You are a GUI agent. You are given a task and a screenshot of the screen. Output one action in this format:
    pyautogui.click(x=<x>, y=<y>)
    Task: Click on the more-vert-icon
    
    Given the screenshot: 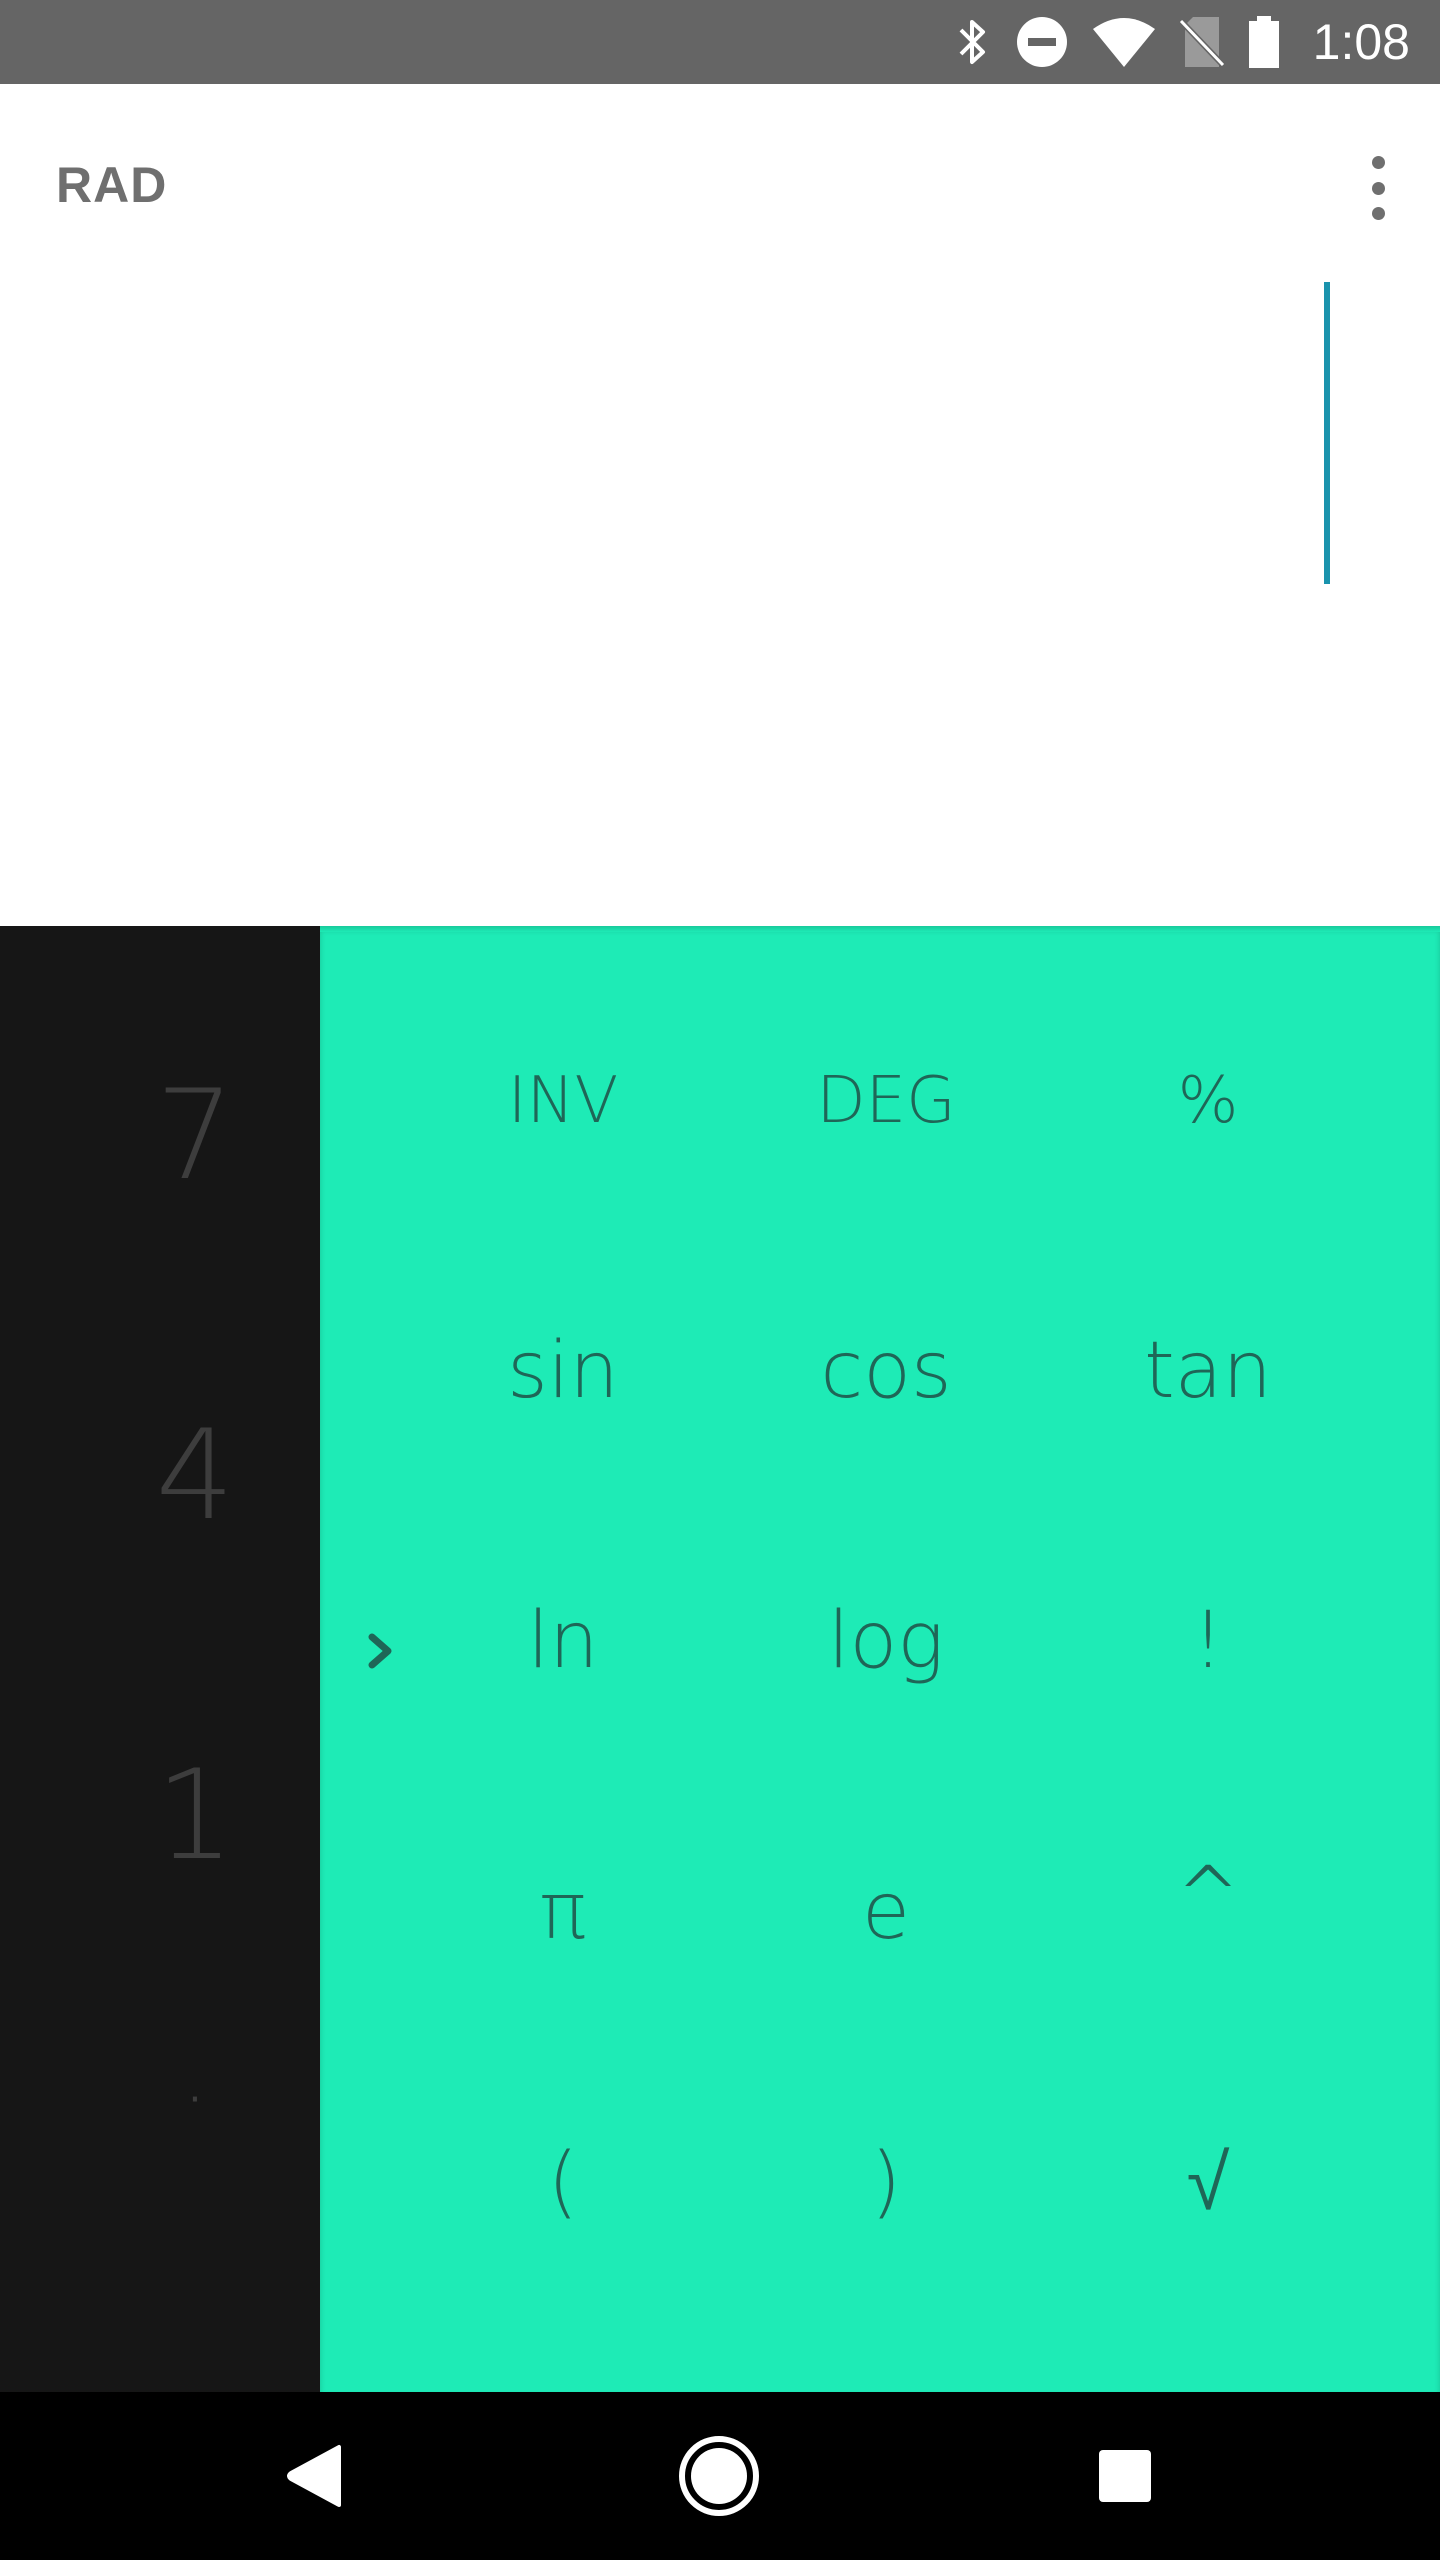 What is the action you would take?
    pyautogui.click(x=1378, y=188)
    